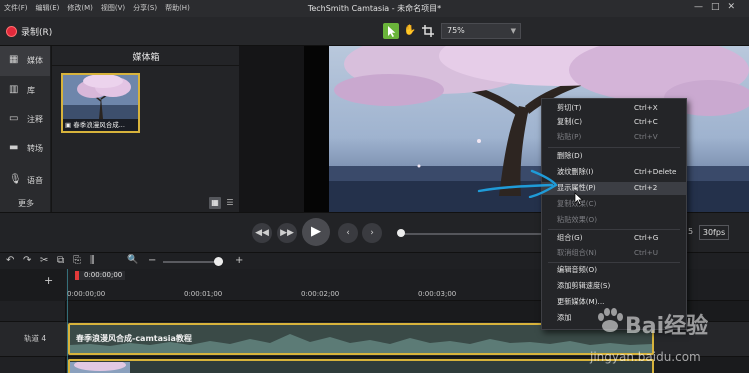 The height and width of the screenshot is (373, 749). Describe the element at coordinates (152, 260) in the screenshot. I see `zoom-out-icon: −` at that location.